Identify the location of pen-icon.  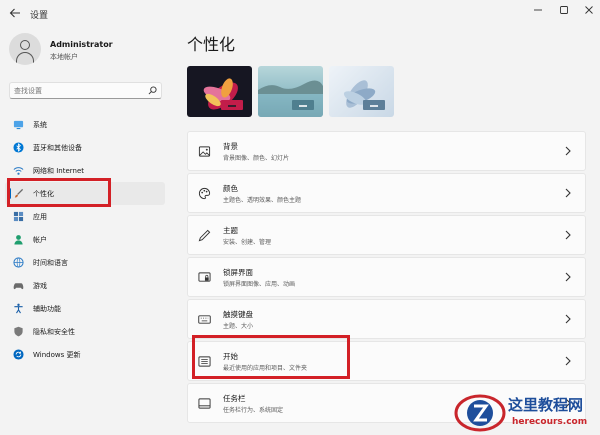
(204, 235).